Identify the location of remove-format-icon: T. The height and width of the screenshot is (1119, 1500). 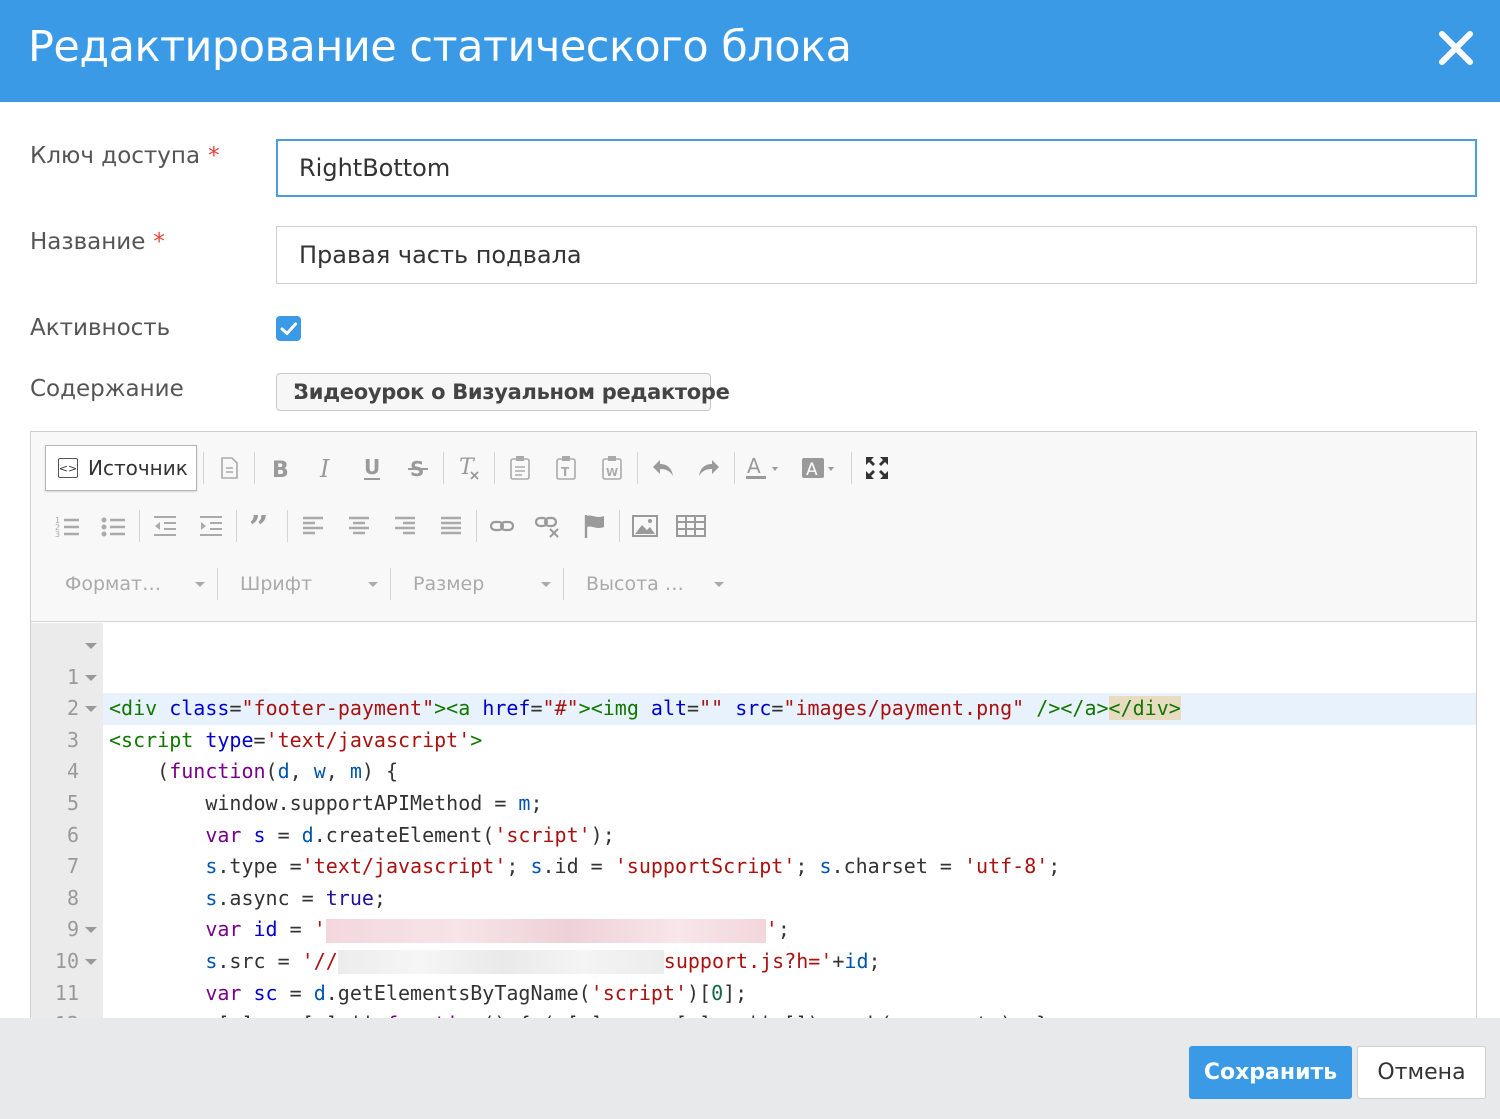
(469, 468).